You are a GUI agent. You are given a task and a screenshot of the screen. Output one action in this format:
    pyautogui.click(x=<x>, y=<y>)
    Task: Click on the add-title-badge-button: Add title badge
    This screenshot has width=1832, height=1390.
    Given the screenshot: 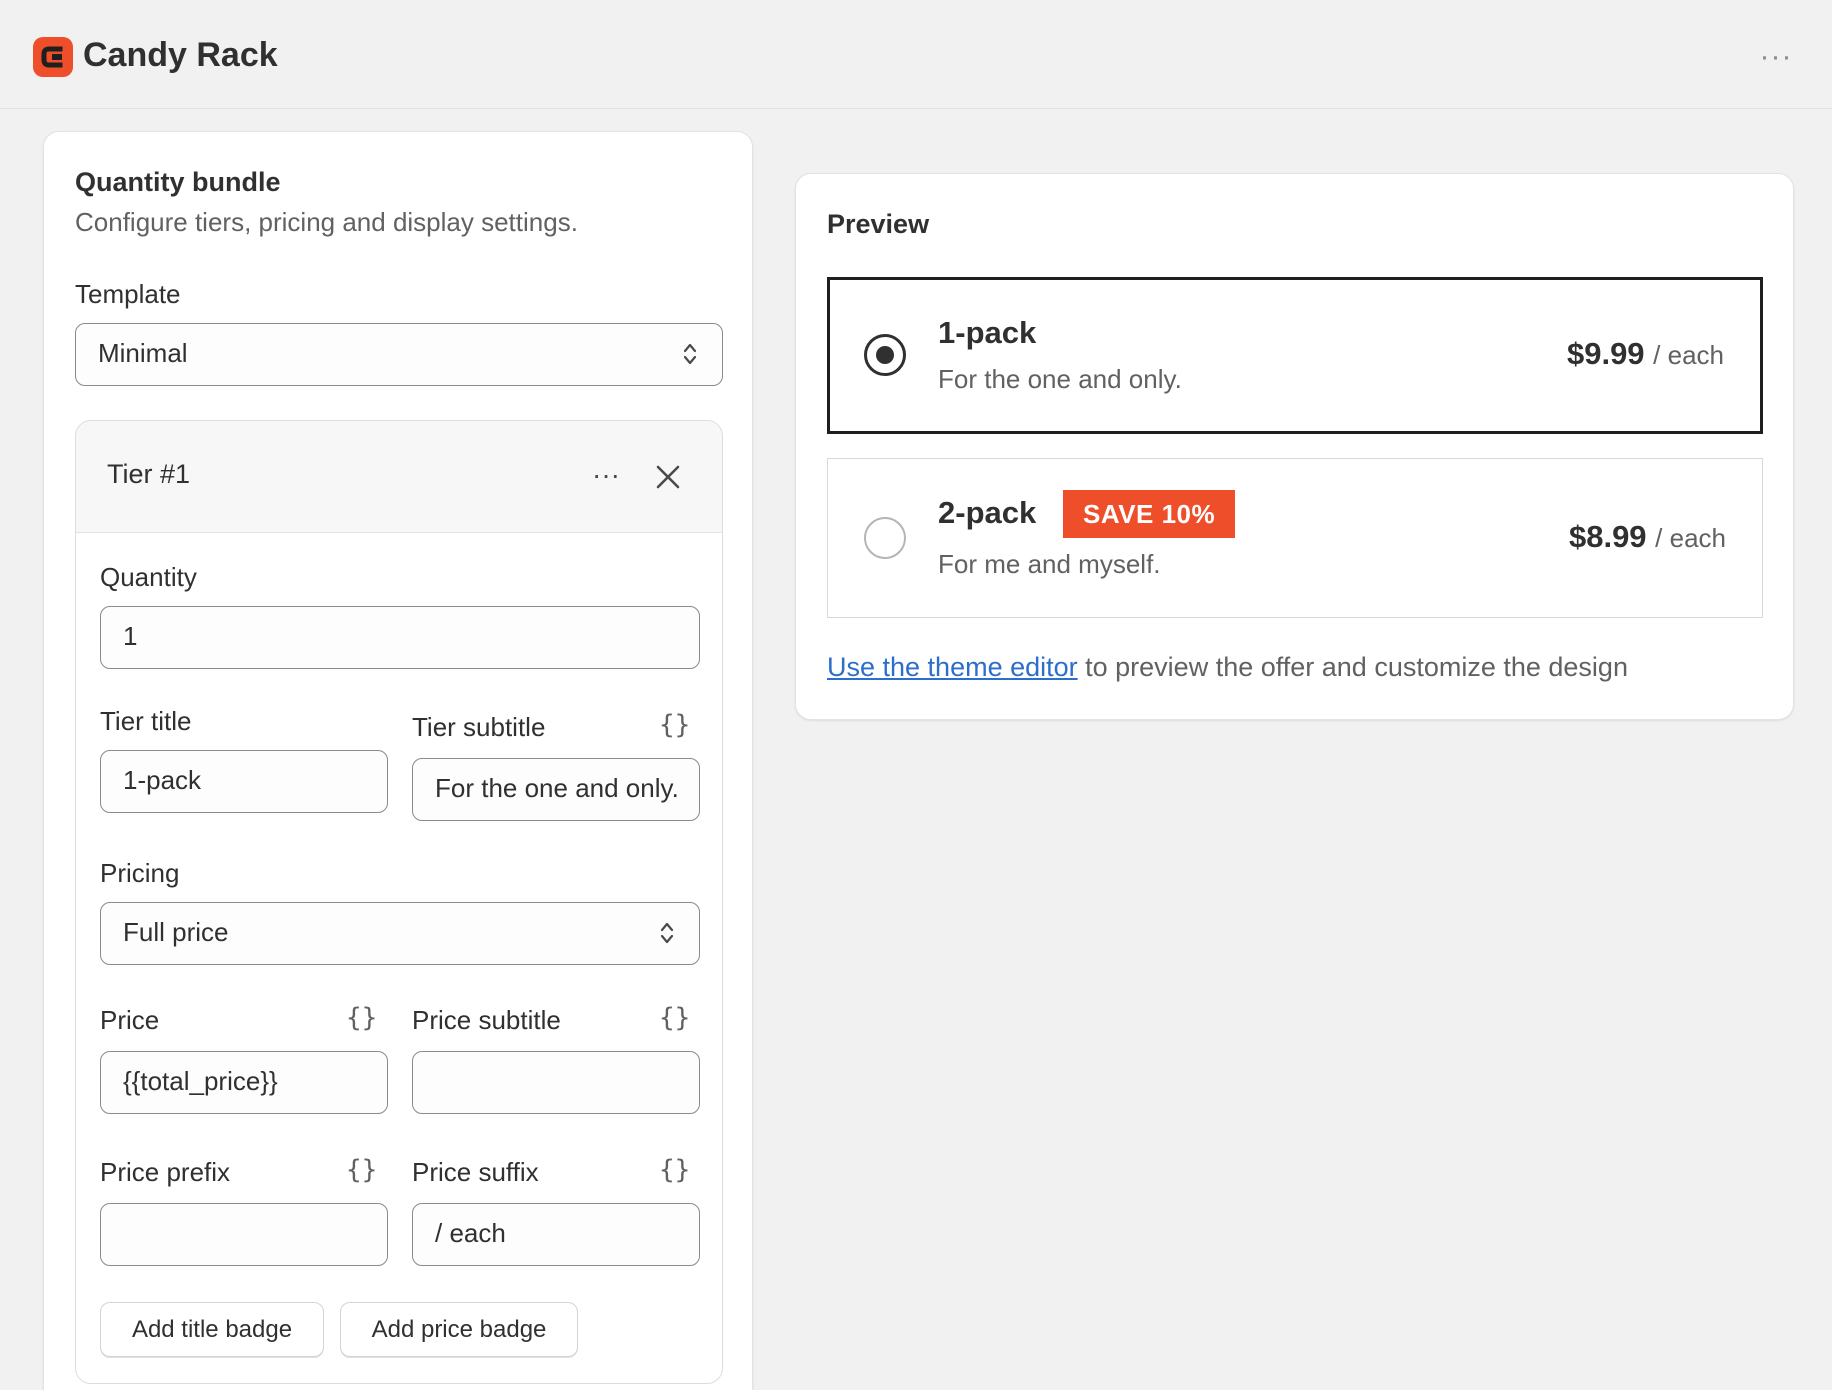 What is the action you would take?
    pyautogui.click(x=212, y=1329)
    